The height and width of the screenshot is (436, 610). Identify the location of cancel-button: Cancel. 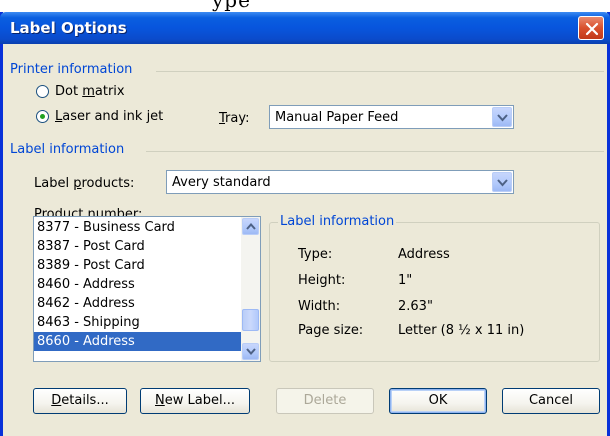
(551, 401).